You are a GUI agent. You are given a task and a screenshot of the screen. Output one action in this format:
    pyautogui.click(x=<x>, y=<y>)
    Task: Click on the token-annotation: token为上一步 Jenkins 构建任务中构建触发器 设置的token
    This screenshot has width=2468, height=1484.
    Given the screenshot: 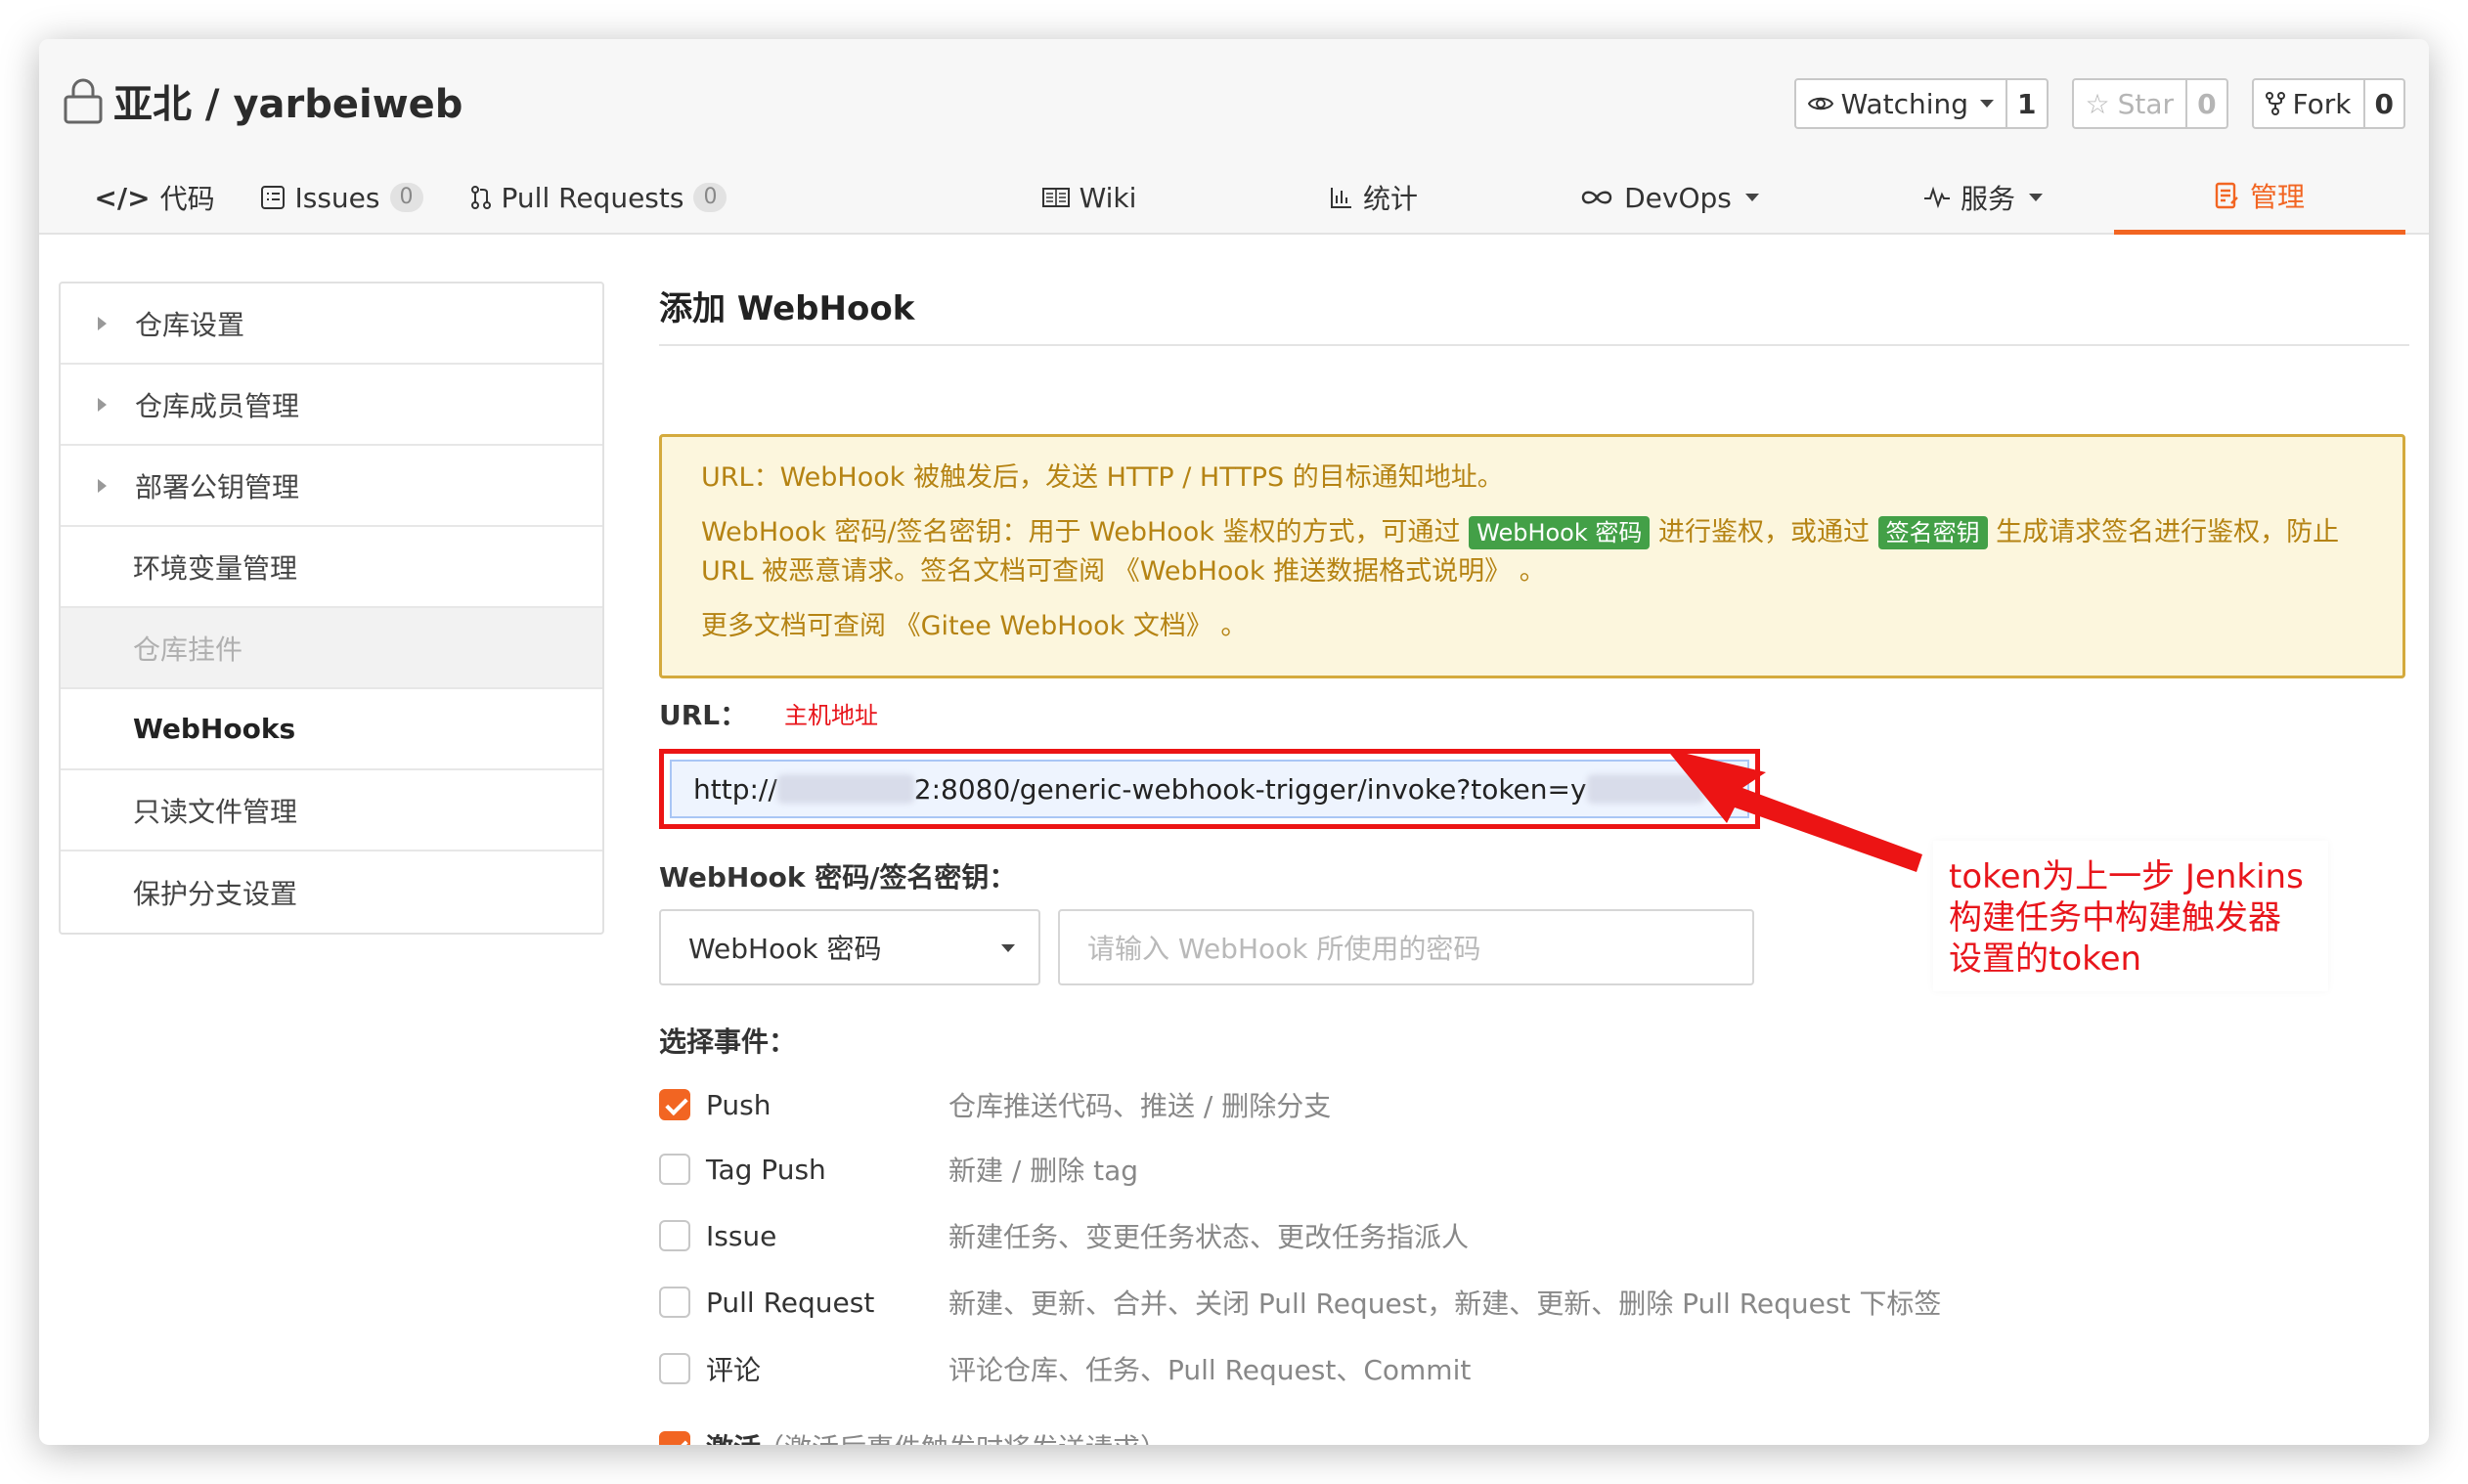 What is the action you would take?
    pyautogui.click(x=2130, y=916)
    